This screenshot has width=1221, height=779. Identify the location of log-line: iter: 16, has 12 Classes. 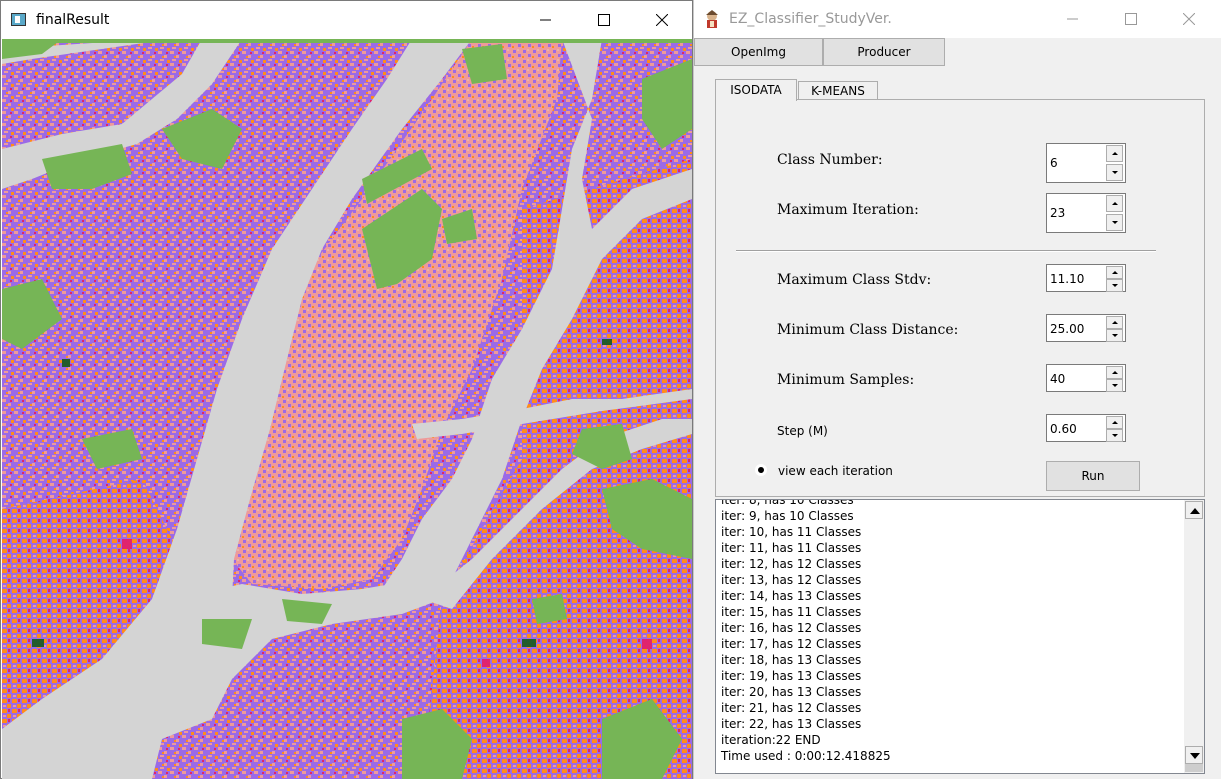
(791, 628).